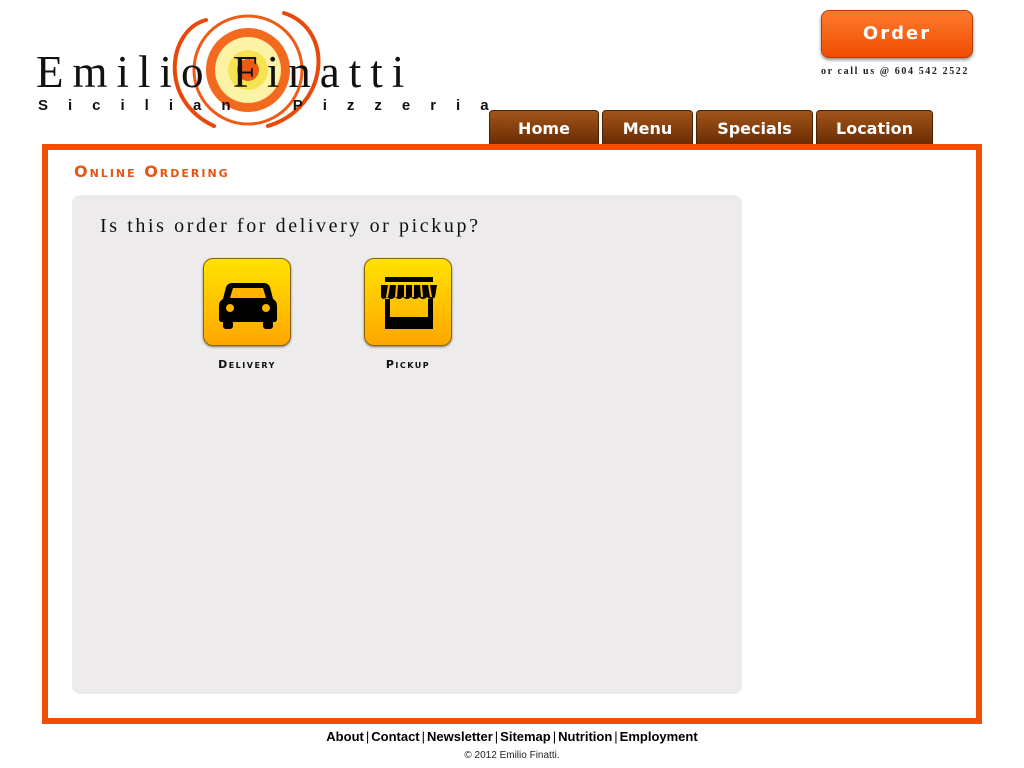  Describe the element at coordinates (144, 105) in the screenshot. I see `tagline-sicilian: Sicilian` at that location.